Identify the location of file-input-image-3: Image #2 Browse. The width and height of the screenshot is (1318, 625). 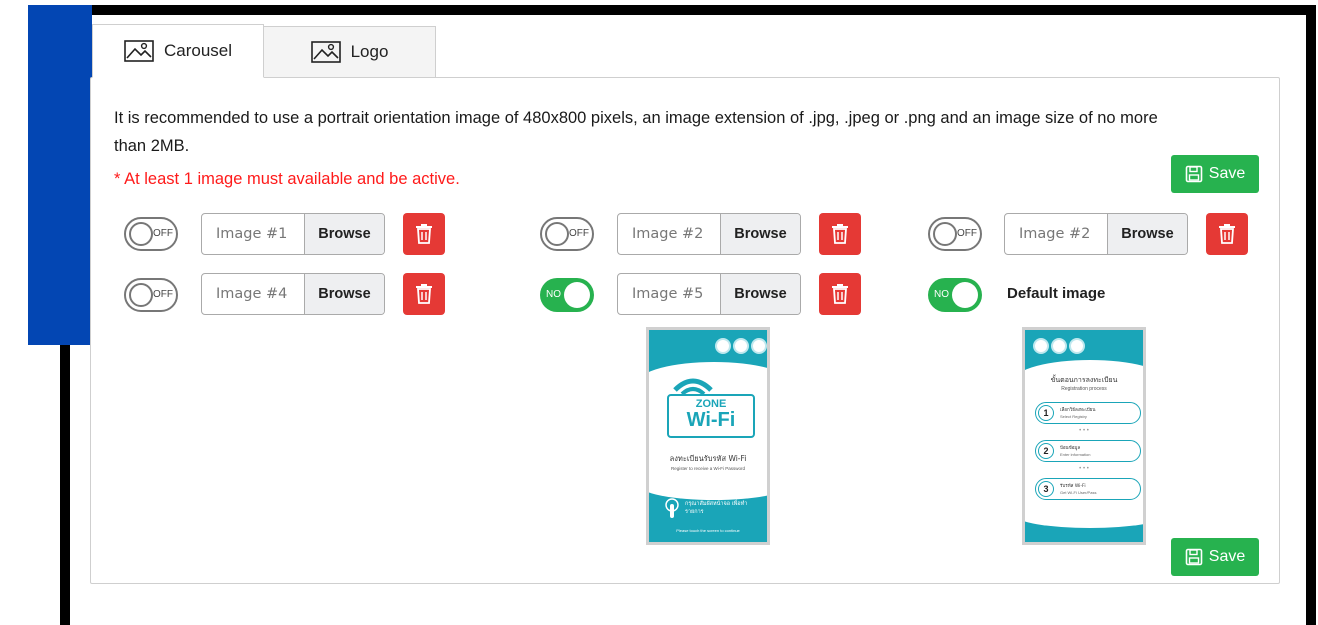
(1096, 234).